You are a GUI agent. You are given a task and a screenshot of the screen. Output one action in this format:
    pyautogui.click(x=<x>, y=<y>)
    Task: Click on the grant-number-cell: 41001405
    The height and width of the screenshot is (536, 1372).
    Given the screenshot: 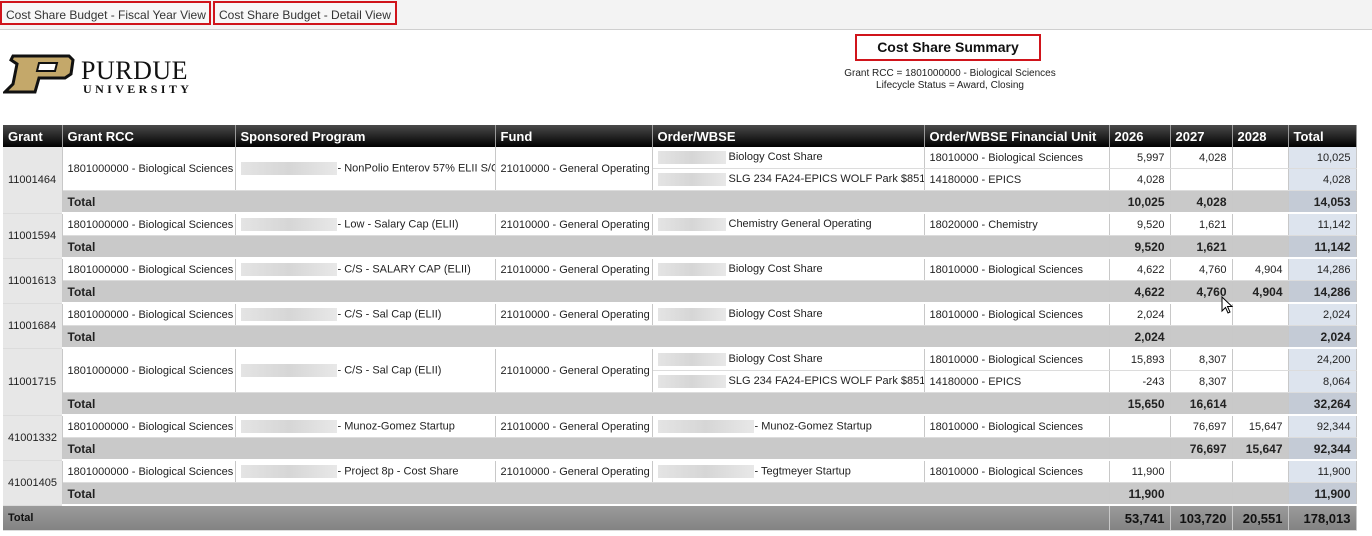 What is the action you would take?
    pyautogui.click(x=33, y=483)
    